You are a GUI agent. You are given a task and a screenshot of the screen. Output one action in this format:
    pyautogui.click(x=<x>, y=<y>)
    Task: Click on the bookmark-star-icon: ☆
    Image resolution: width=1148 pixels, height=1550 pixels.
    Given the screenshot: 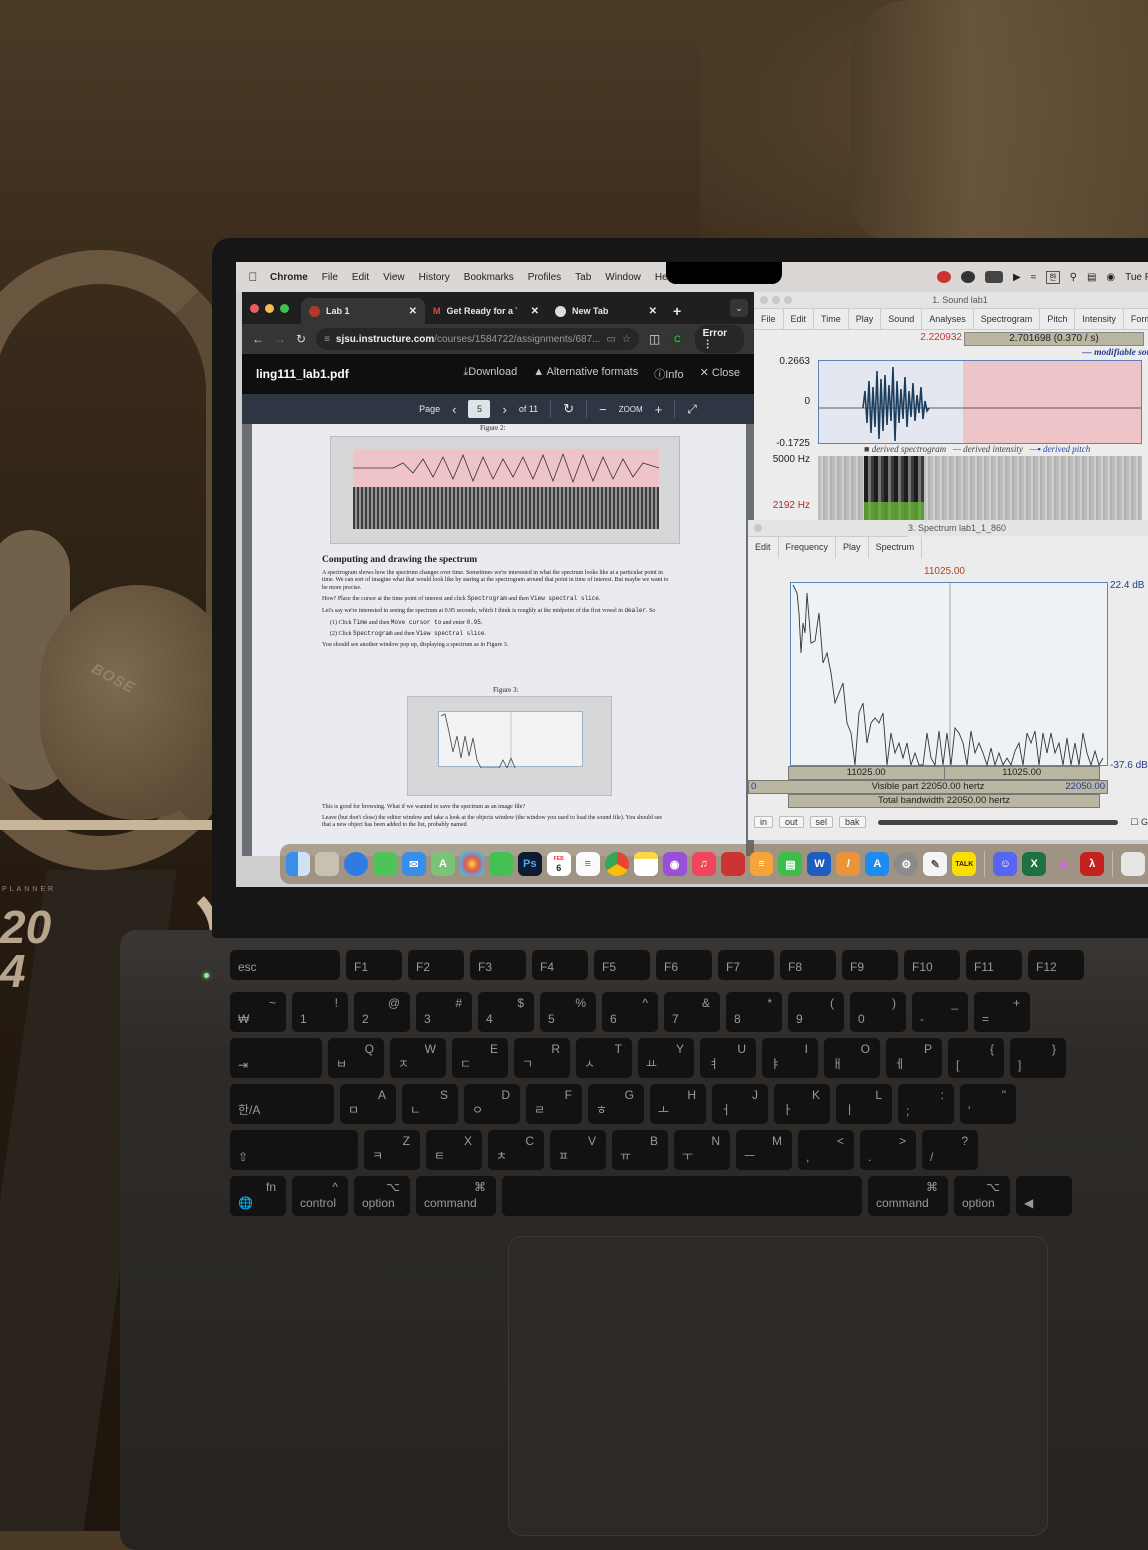 What is the action you would take?
    pyautogui.click(x=626, y=339)
    